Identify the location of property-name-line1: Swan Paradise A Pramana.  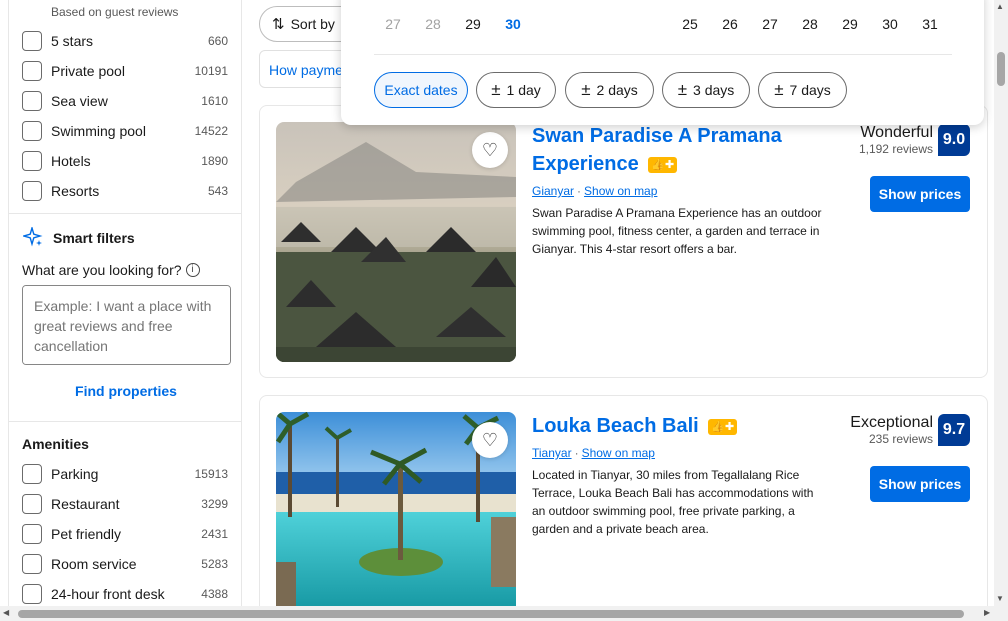
(657, 136).